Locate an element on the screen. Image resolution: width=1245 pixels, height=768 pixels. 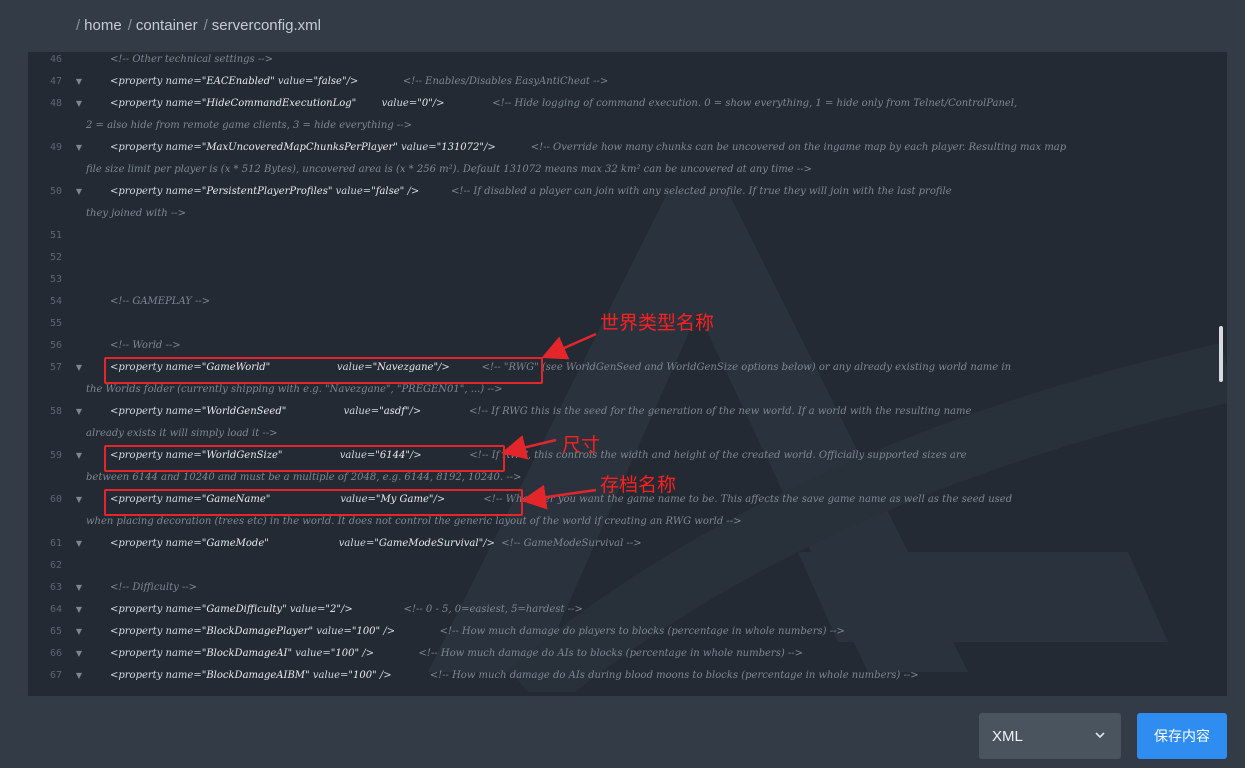
code-token: <!-- GameModeSurvival --> is located at coordinates (568, 543).